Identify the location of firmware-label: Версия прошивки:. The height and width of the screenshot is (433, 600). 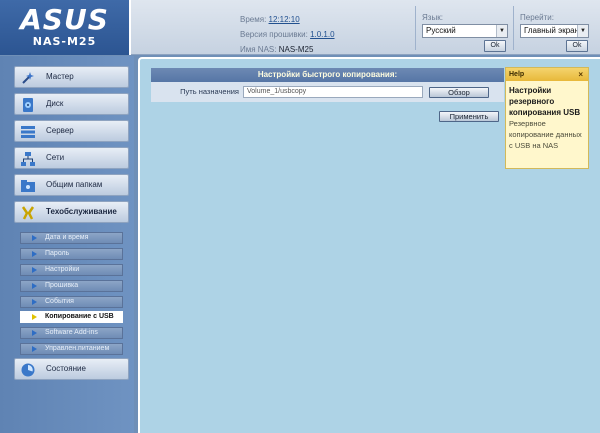
(274, 34).